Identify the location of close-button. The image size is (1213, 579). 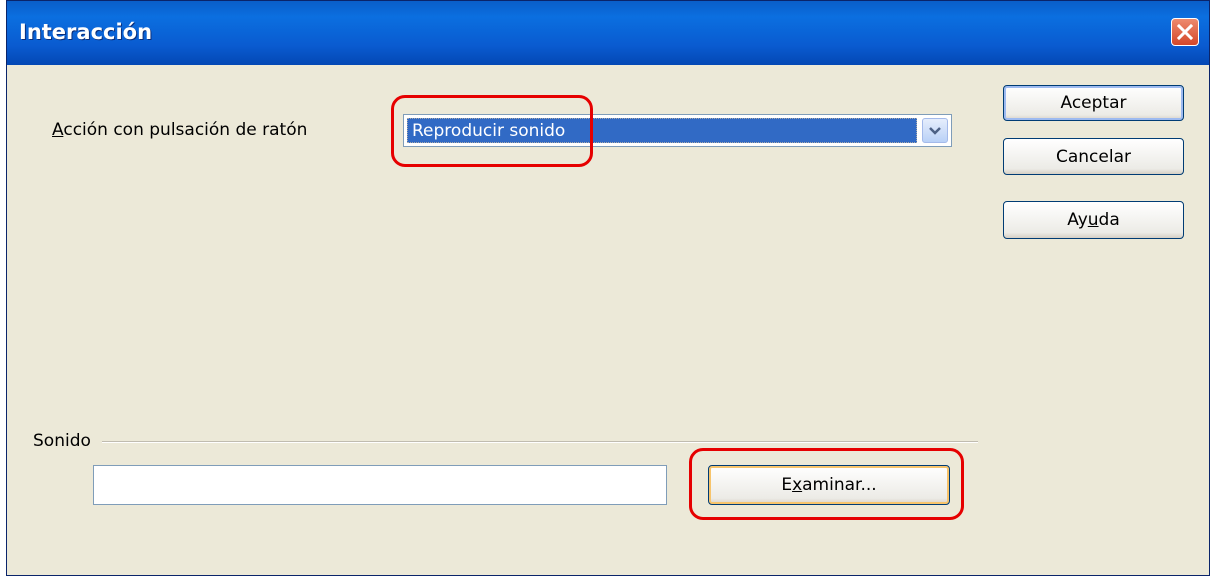
(1185, 32).